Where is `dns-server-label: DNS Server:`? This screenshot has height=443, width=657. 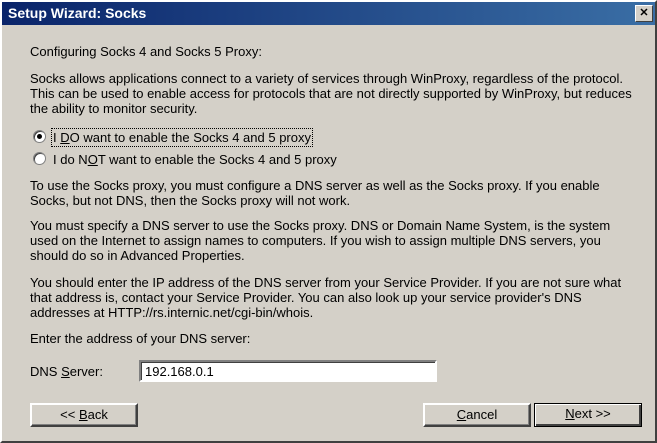 dns-server-label: DNS Server: is located at coordinates (66, 371).